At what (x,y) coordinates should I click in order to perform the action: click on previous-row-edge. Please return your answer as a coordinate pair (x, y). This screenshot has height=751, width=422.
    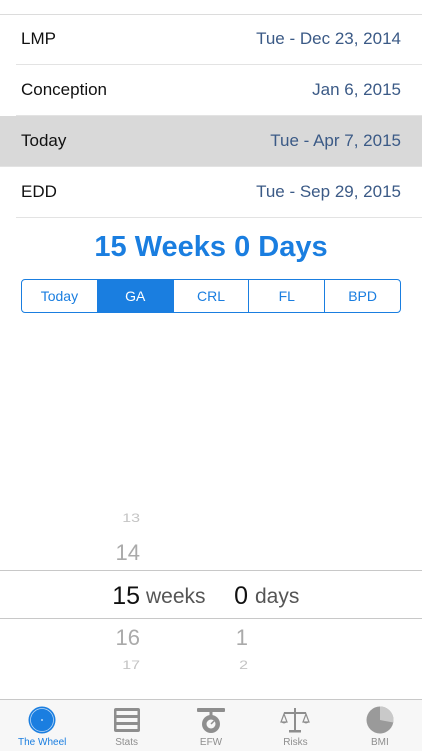
    Looking at the image, I should click on (211, 7).